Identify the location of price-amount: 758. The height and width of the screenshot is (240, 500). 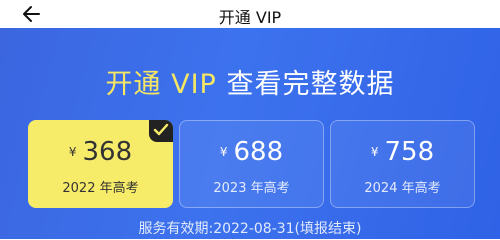
(409, 152).